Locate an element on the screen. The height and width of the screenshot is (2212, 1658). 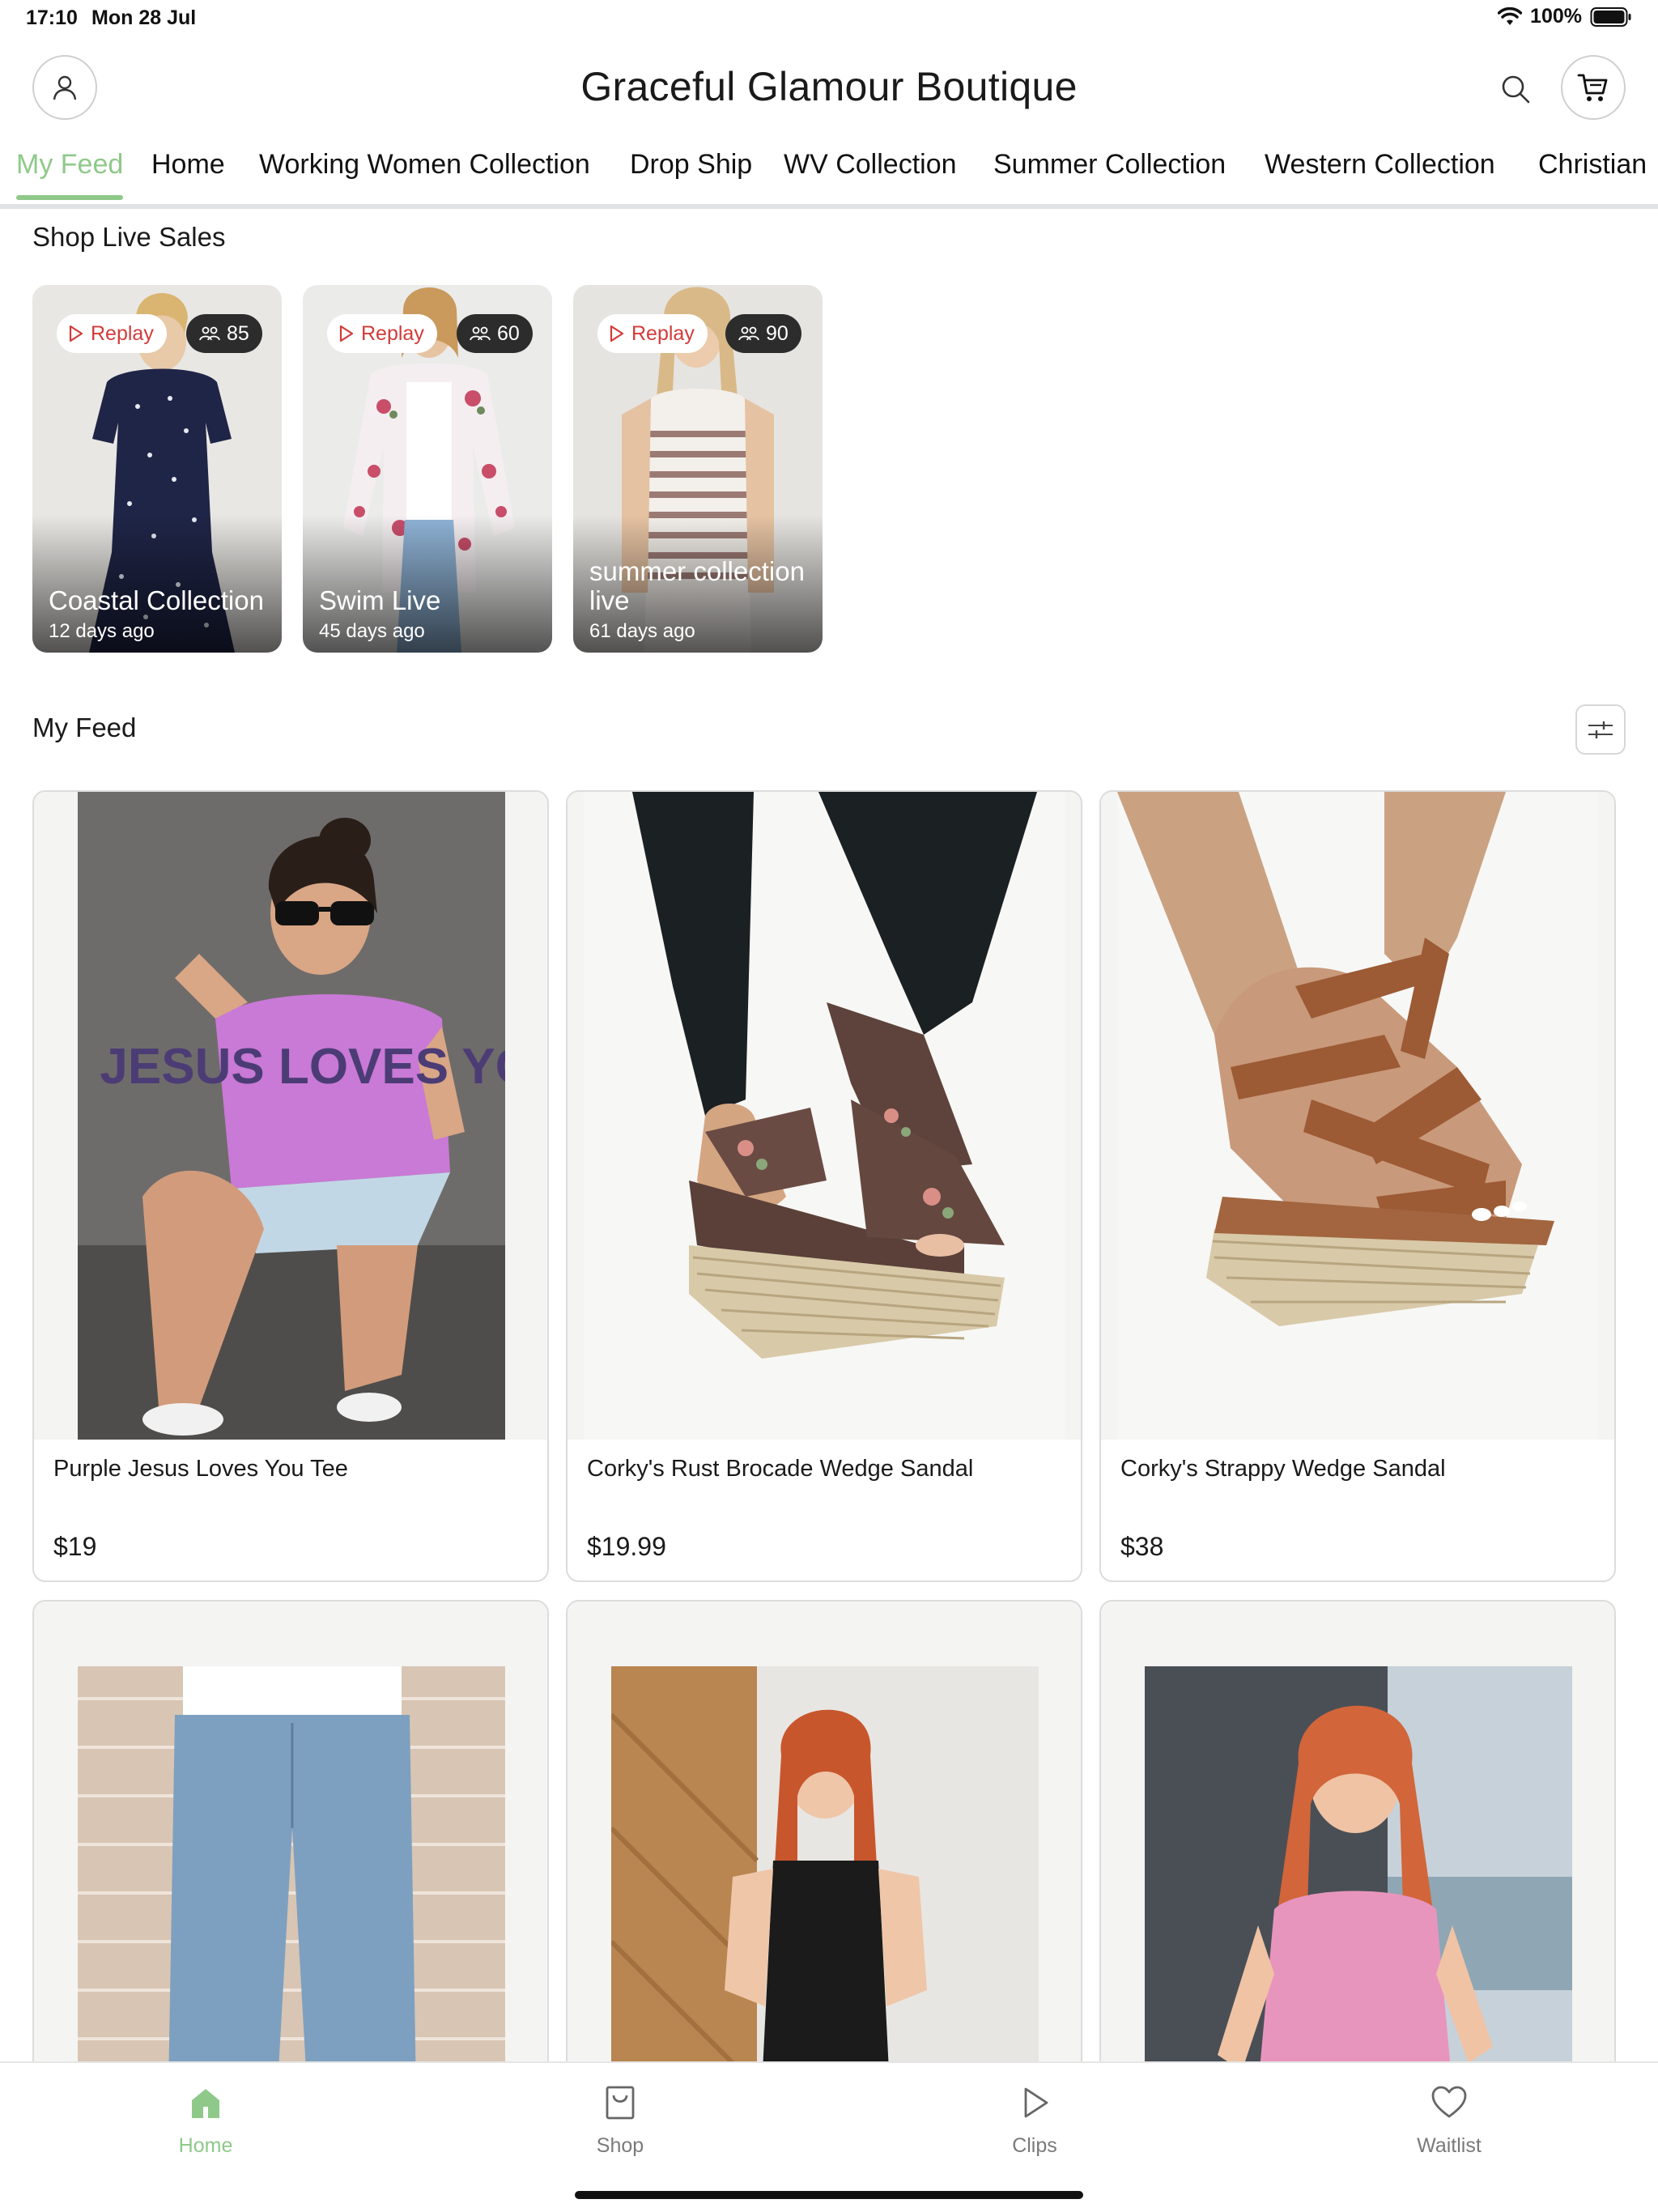
cart-icon is located at coordinates (1592, 87).